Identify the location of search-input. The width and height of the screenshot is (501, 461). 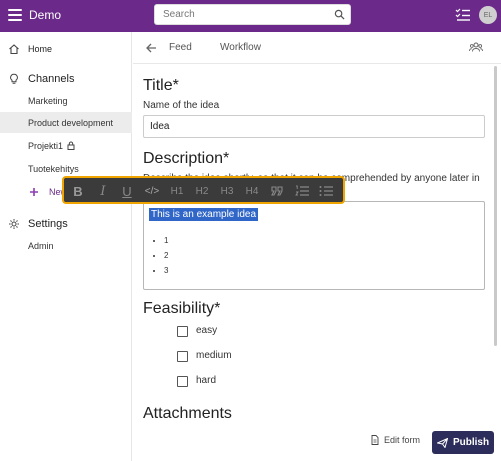
(245, 14).